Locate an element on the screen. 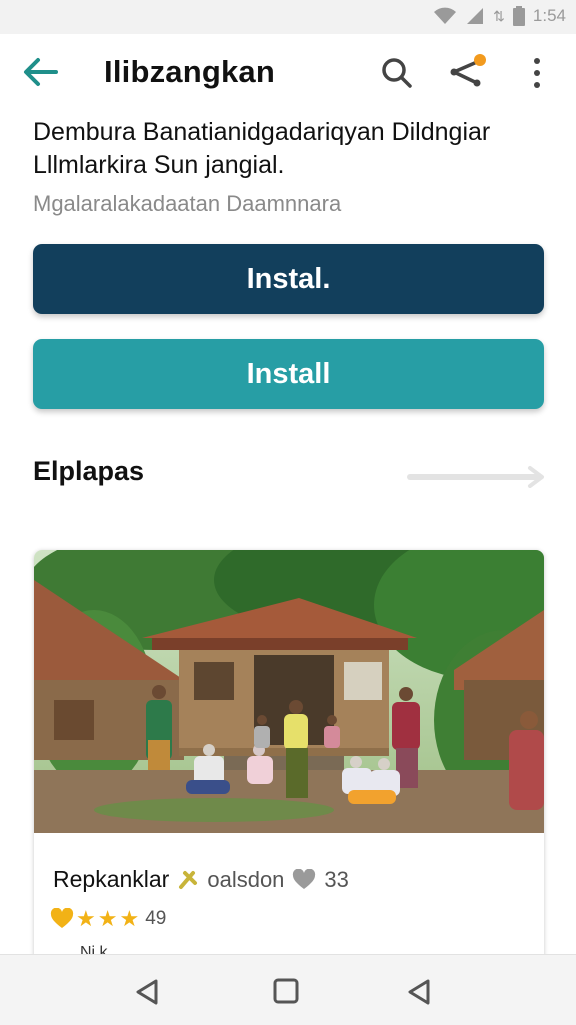 This screenshot has height=1025, width=576. card-sub-label: oalsdon is located at coordinates (246, 879).